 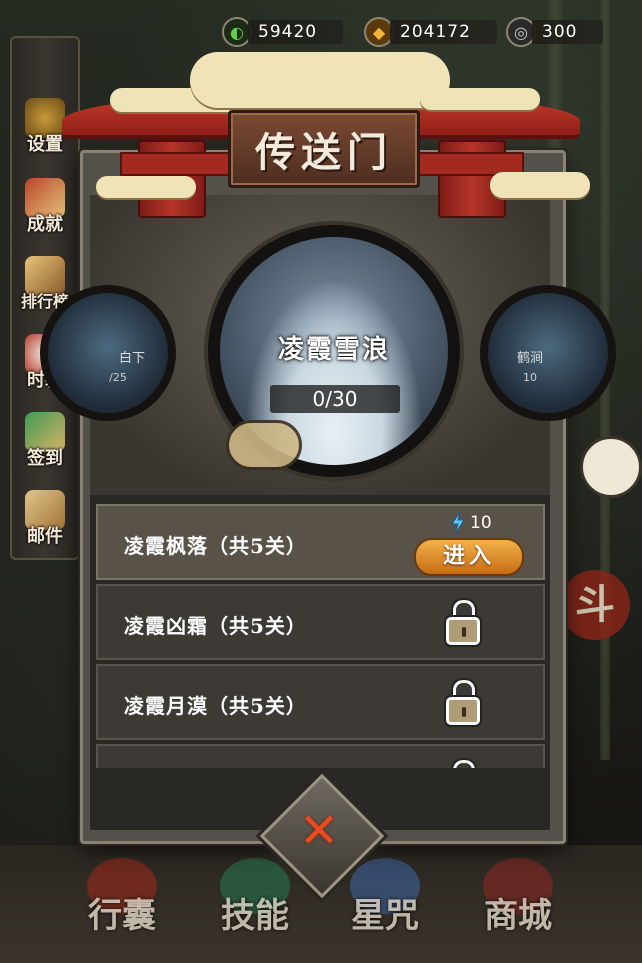 What do you see at coordinates (45, 525) in the screenshot?
I see `menu-mail: 邮件` at bounding box center [45, 525].